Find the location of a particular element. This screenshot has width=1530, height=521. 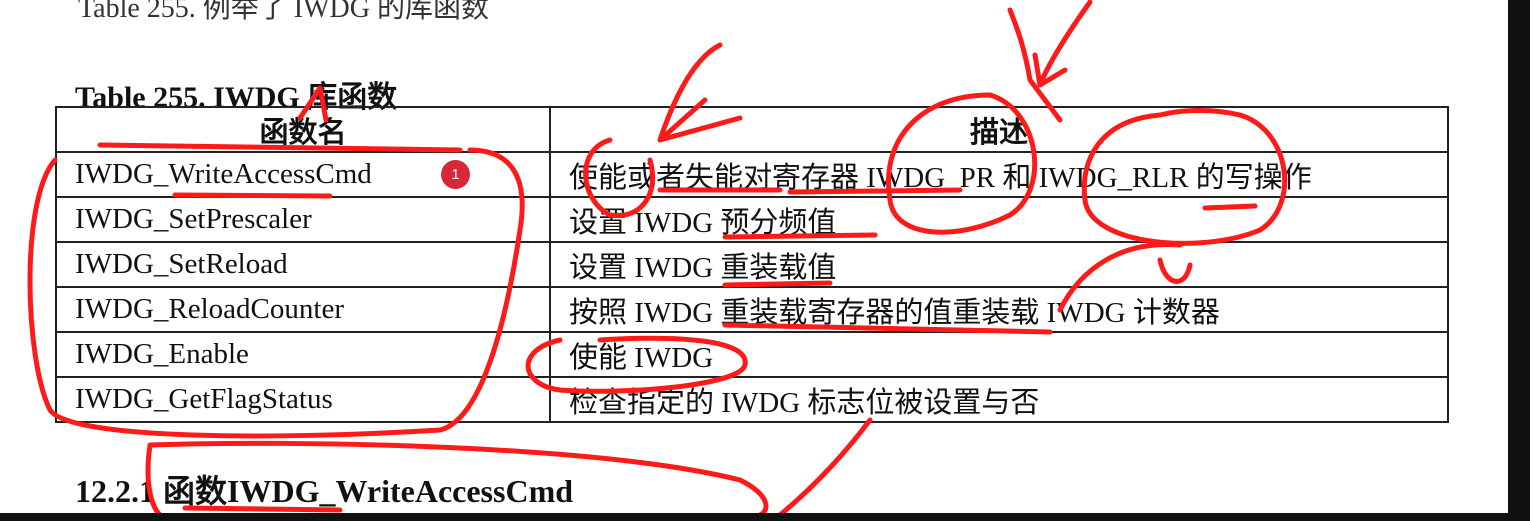

bottom-dark-bar is located at coordinates (765, 517).